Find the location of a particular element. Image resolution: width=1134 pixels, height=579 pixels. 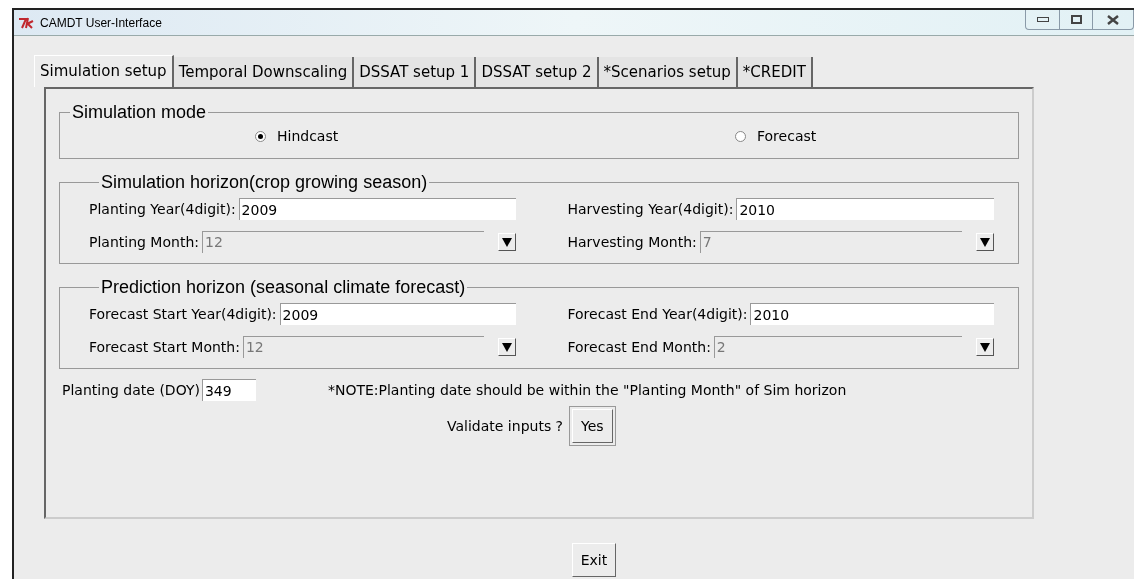

tab: *Scenarios setup is located at coordinates (668, 72).